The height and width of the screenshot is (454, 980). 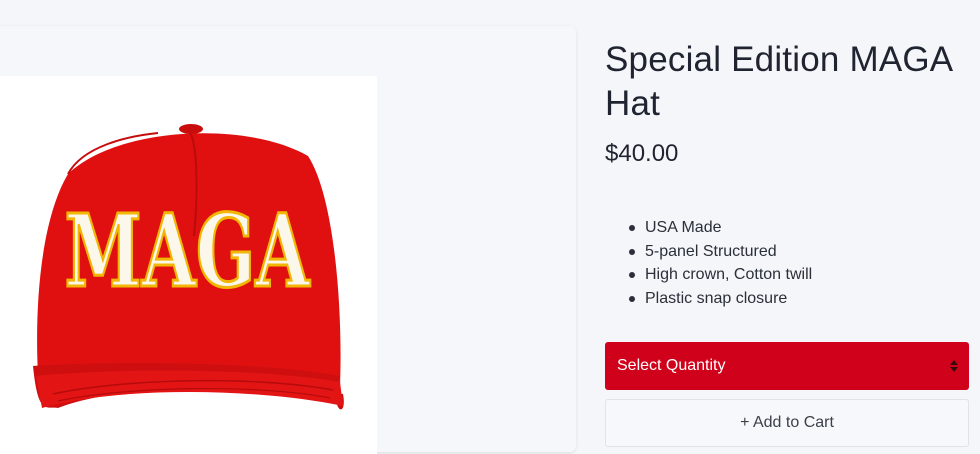 I want to click on product-title: Special Edition MAGA Hat, so click(x=778, y=81).